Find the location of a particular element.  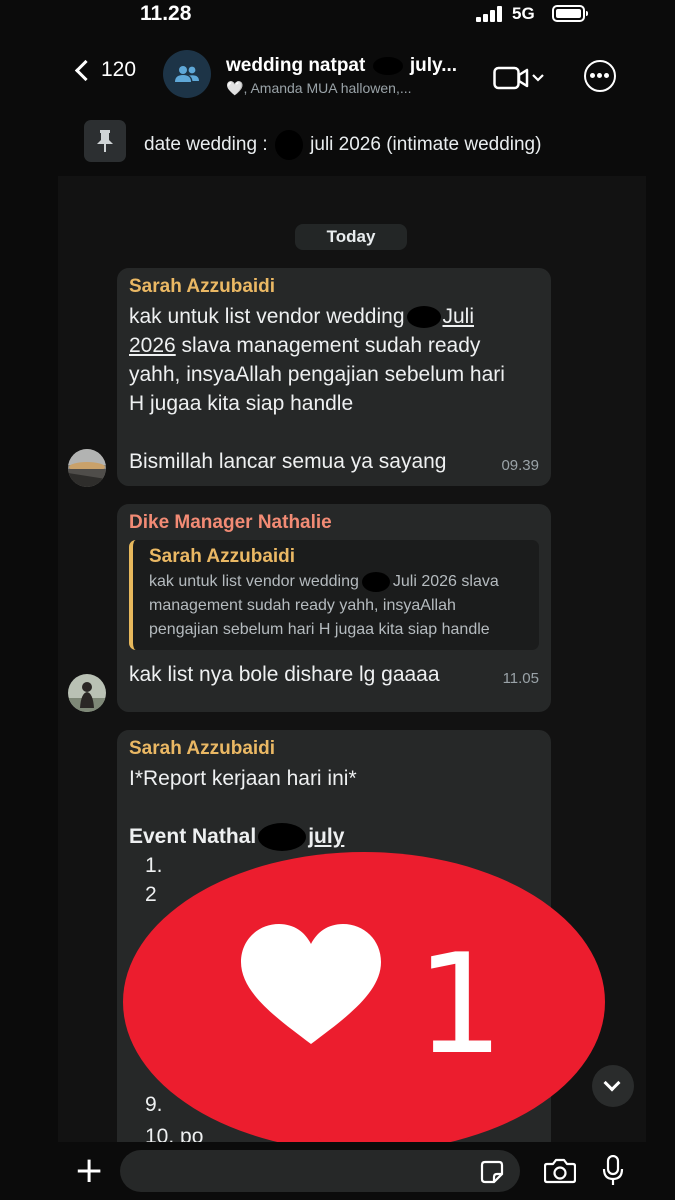

pin-icon is located at coordinates (105, 141).